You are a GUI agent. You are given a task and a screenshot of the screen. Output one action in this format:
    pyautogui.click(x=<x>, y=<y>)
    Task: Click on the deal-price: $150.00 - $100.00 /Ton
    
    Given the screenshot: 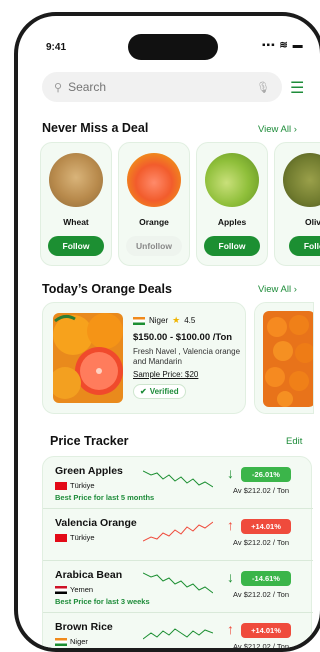 What is the action you would take?
    pyautogui.click(x=183, y=337)
    